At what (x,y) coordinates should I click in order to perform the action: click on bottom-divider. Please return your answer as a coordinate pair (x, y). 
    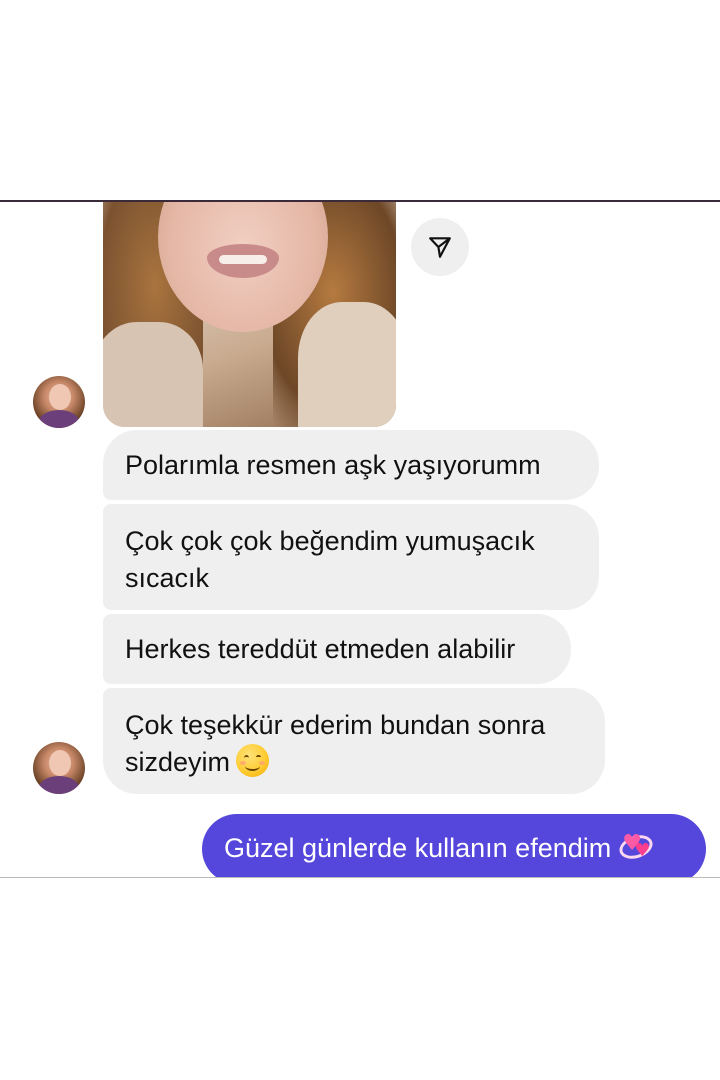
    Looking at the image, I should click on (360, 877).